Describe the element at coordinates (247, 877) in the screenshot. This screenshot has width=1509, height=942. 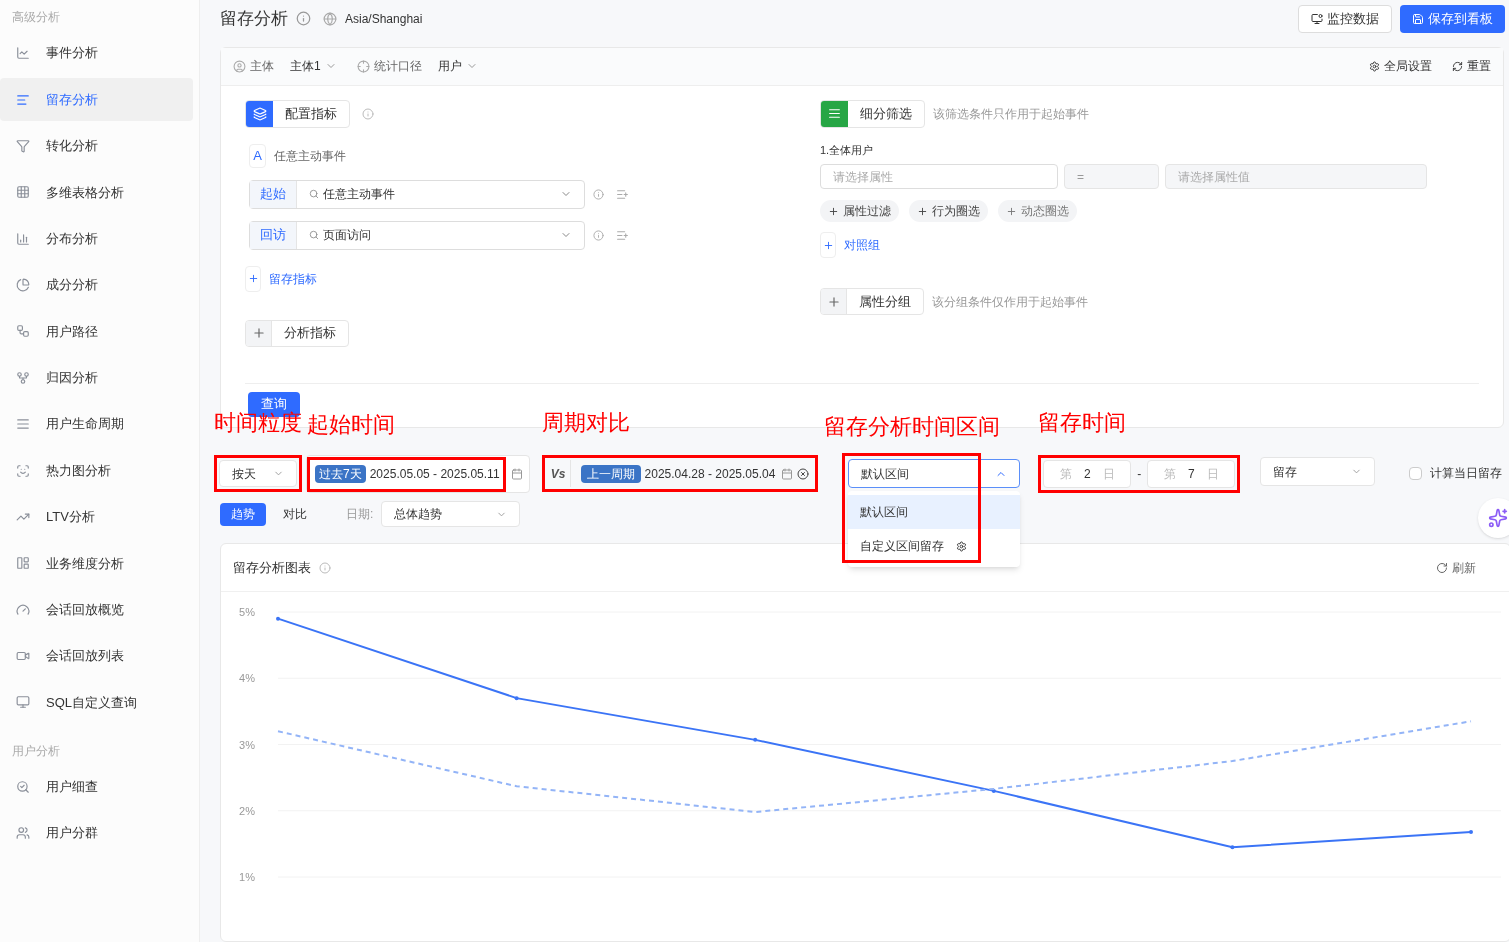
I see `y-tick-label: 1%` at that location.